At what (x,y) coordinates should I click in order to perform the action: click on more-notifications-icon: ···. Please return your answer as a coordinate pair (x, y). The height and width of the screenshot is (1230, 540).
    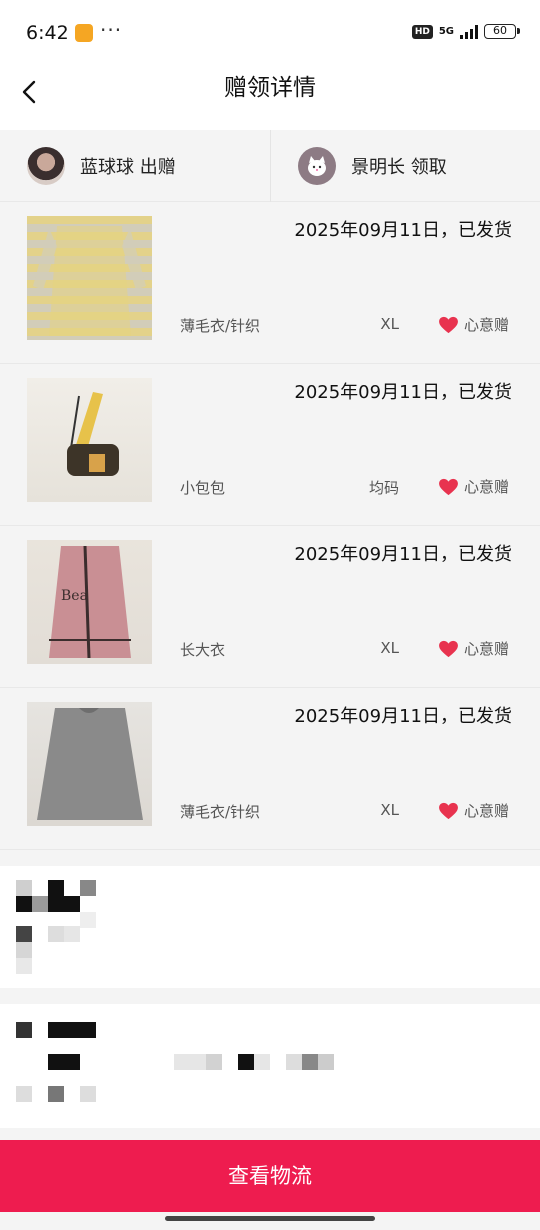
    Looking at the image, I should click on (111, 30).